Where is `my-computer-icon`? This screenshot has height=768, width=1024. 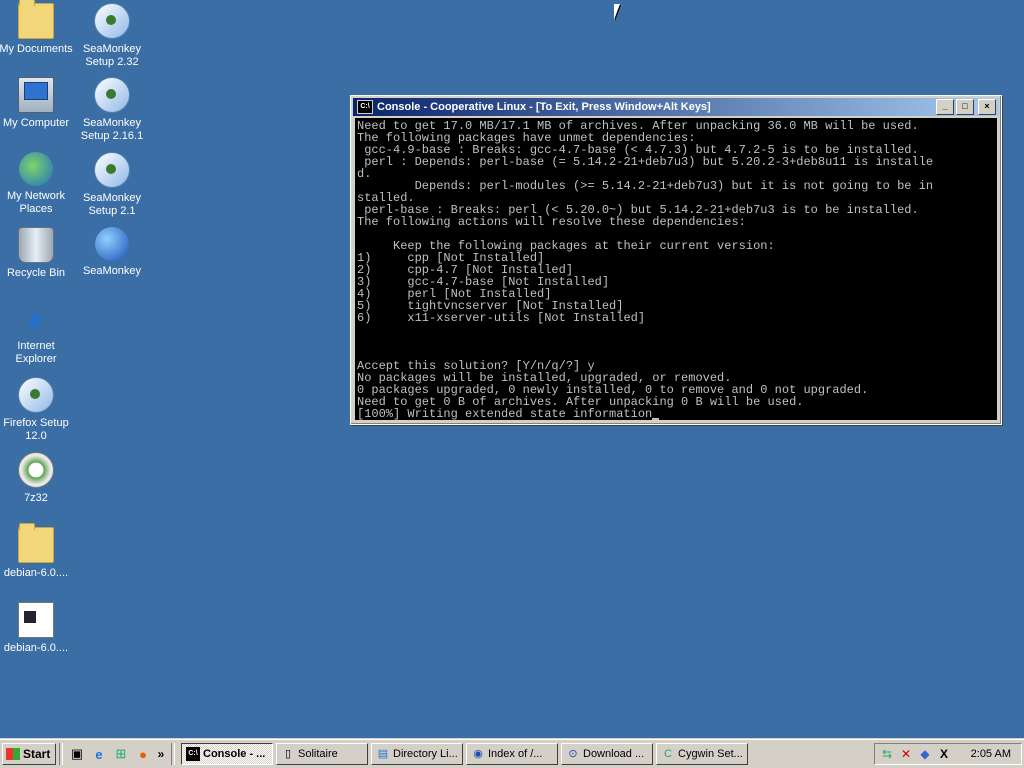 my-computer-icon is located at coordinates (36, 95).